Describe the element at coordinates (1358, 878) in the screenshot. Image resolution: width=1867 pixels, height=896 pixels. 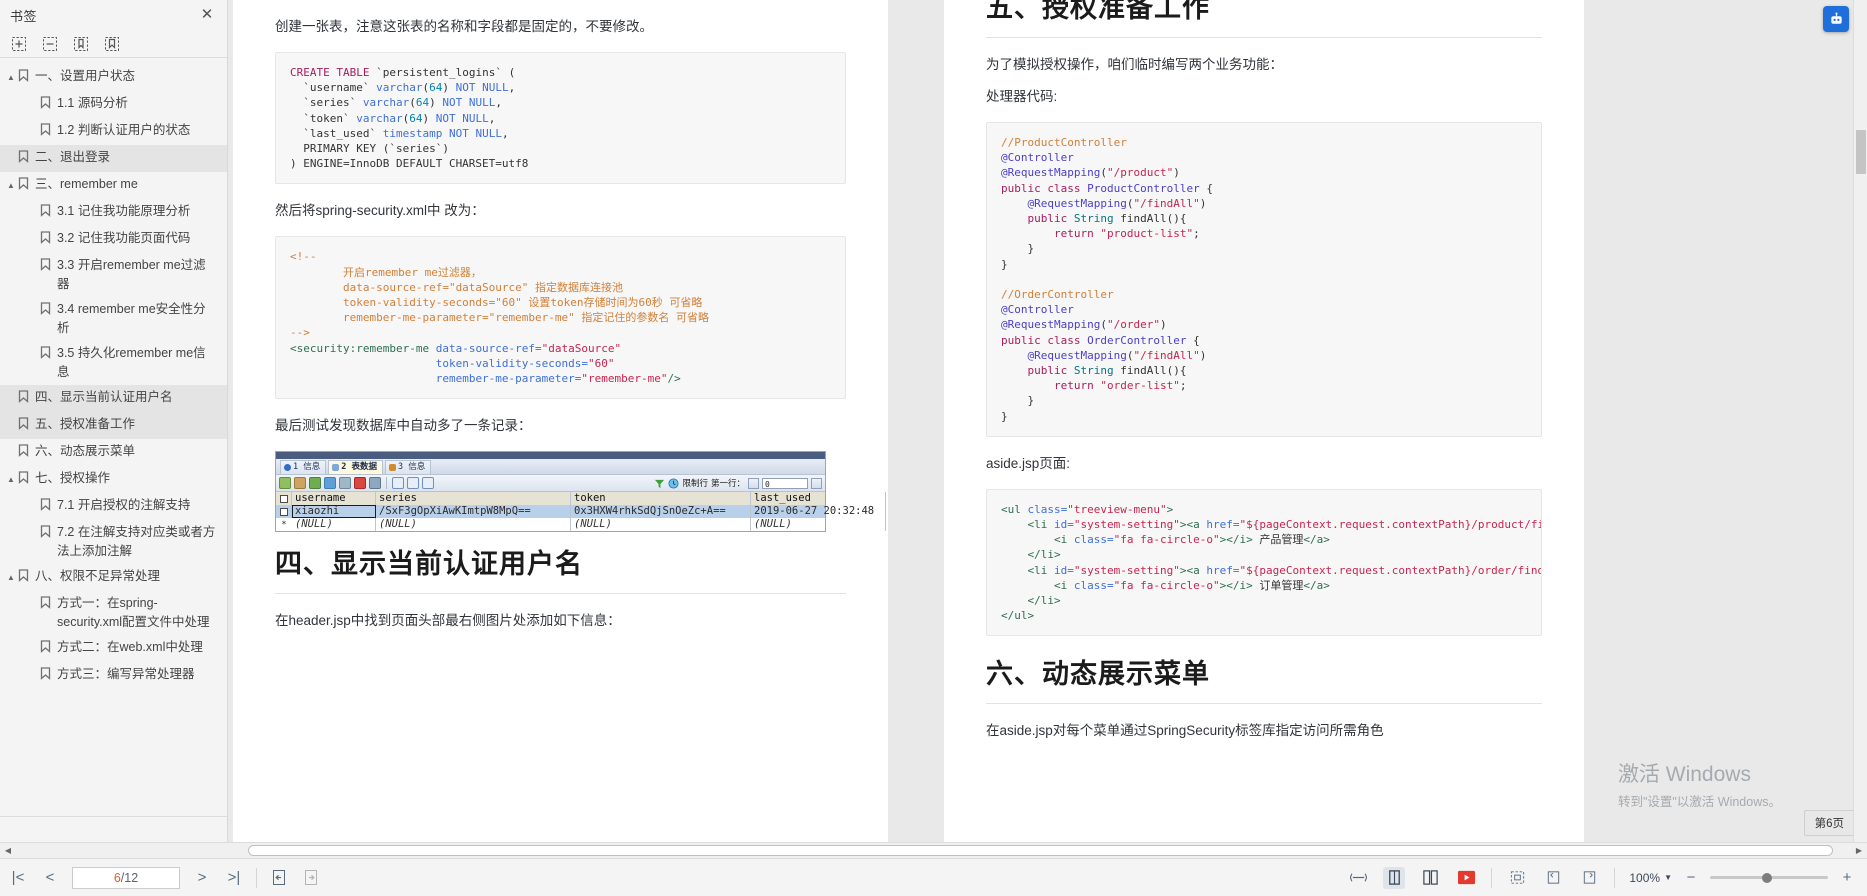
I see `fit-width-icon` at that location.